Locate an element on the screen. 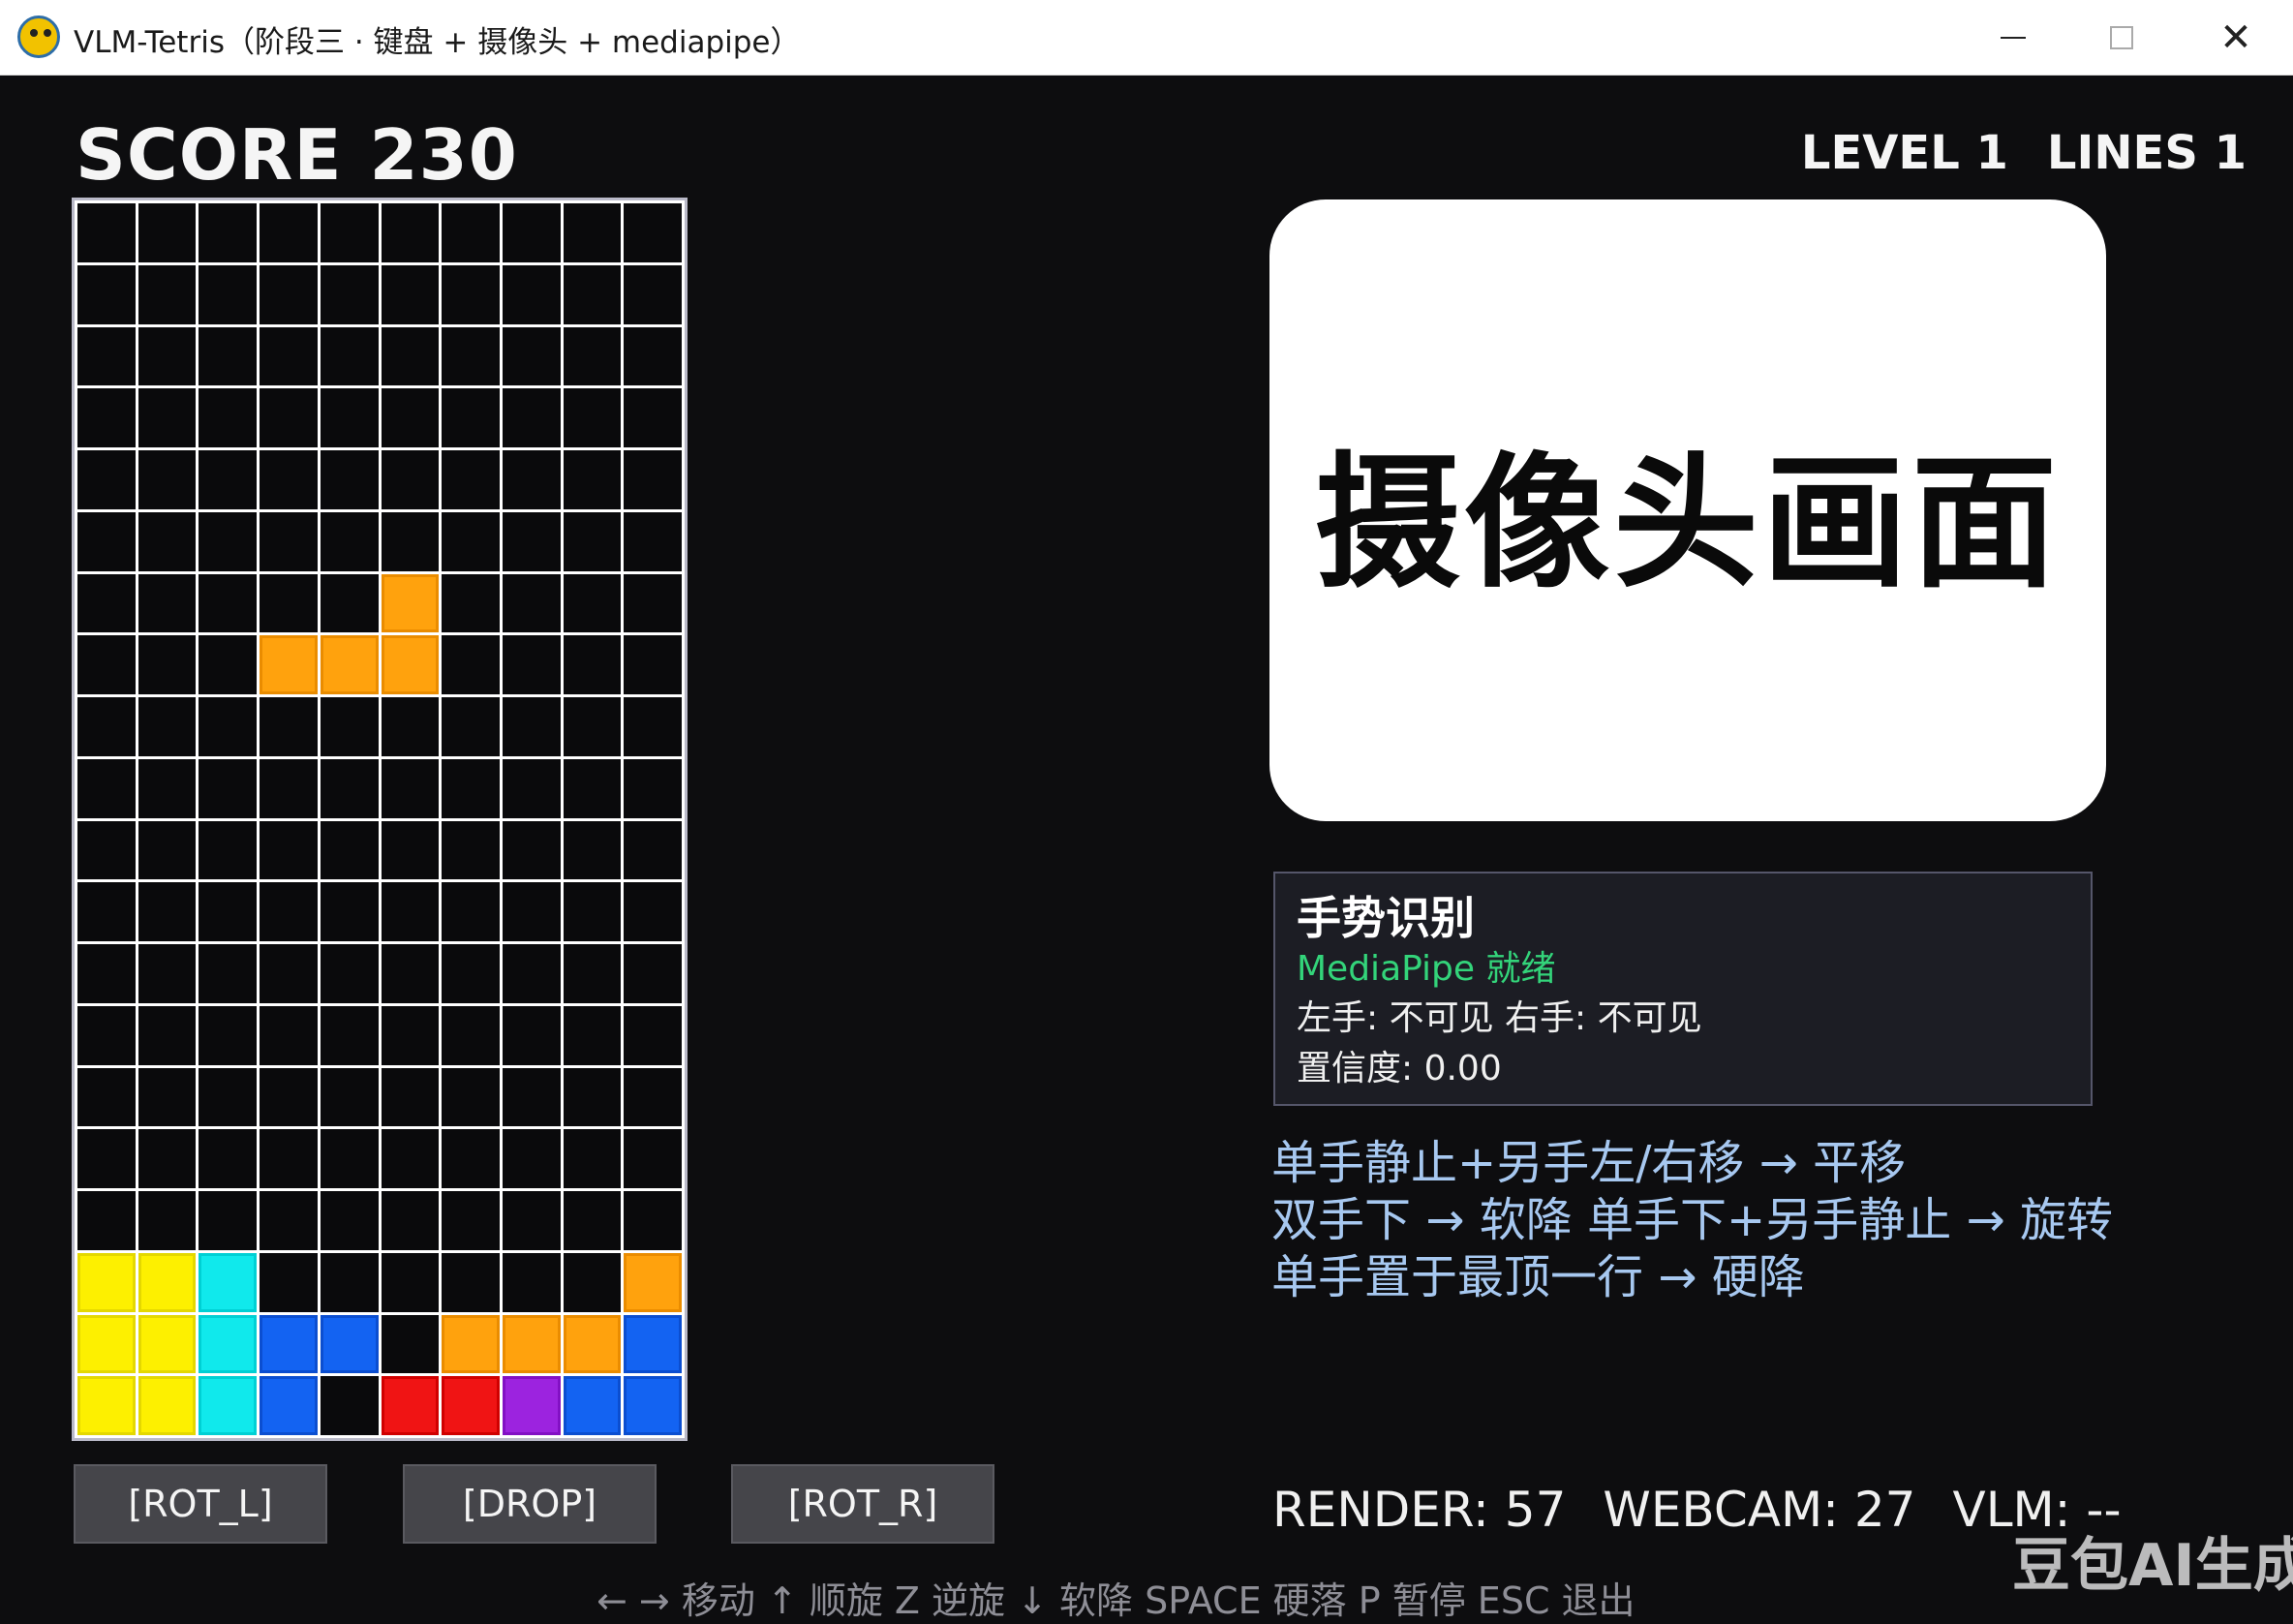 The image size is (2293, 1624). title-bar: VLM-Tetris（阶段三 · 键盘 + 摄像头 + mediapipe） ✕ is located at coordinates (1146, 38).